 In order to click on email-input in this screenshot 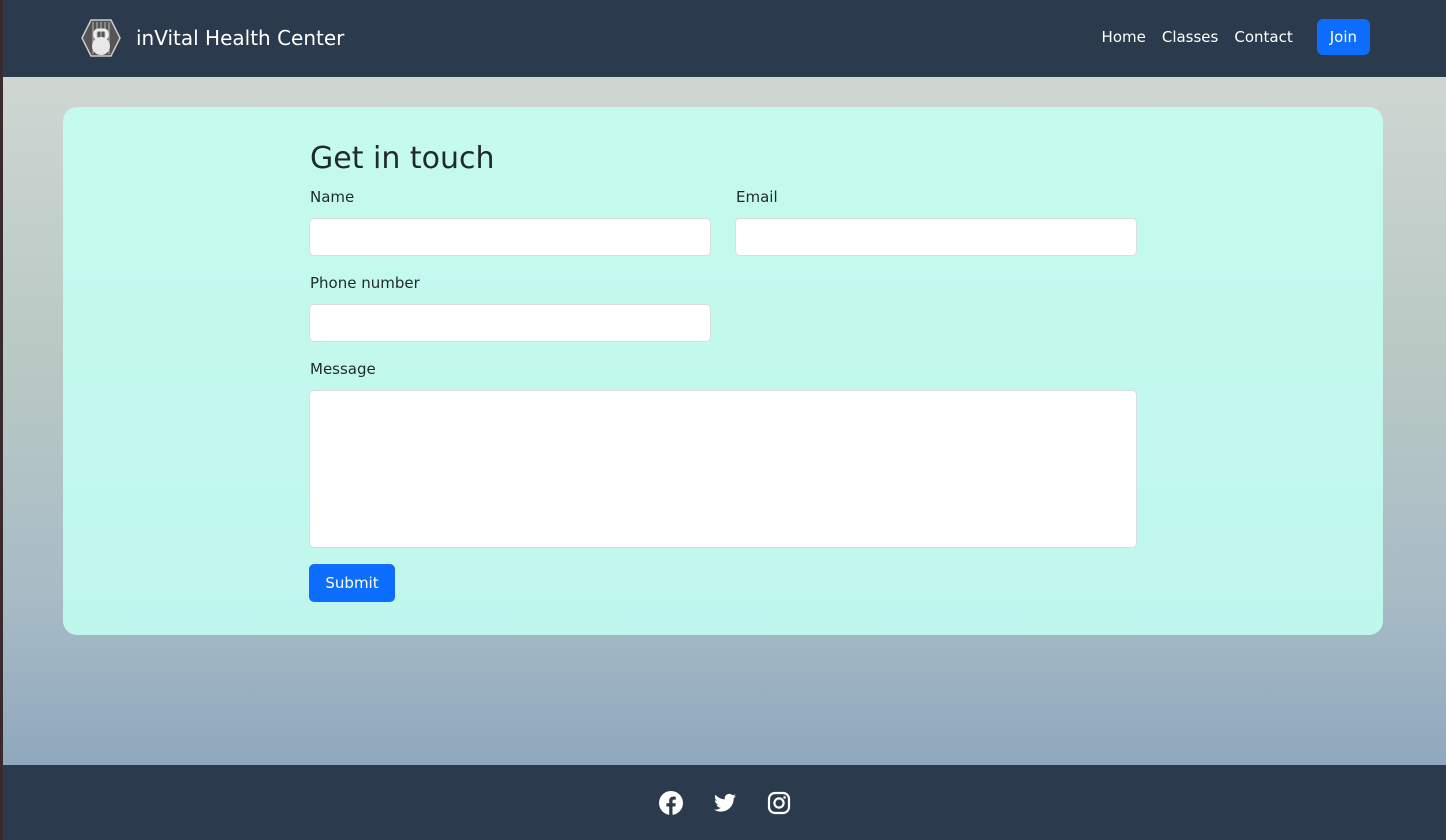, I will do `click(936, 237)`.